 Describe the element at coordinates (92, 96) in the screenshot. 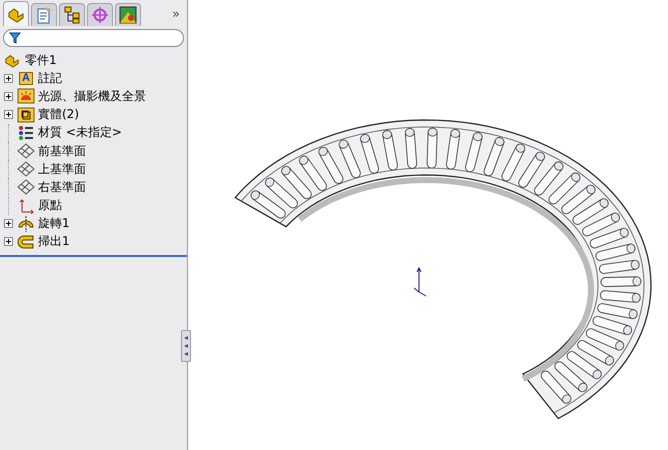

I see `tree-item-label: 光源、攝影機及全景` at that location.